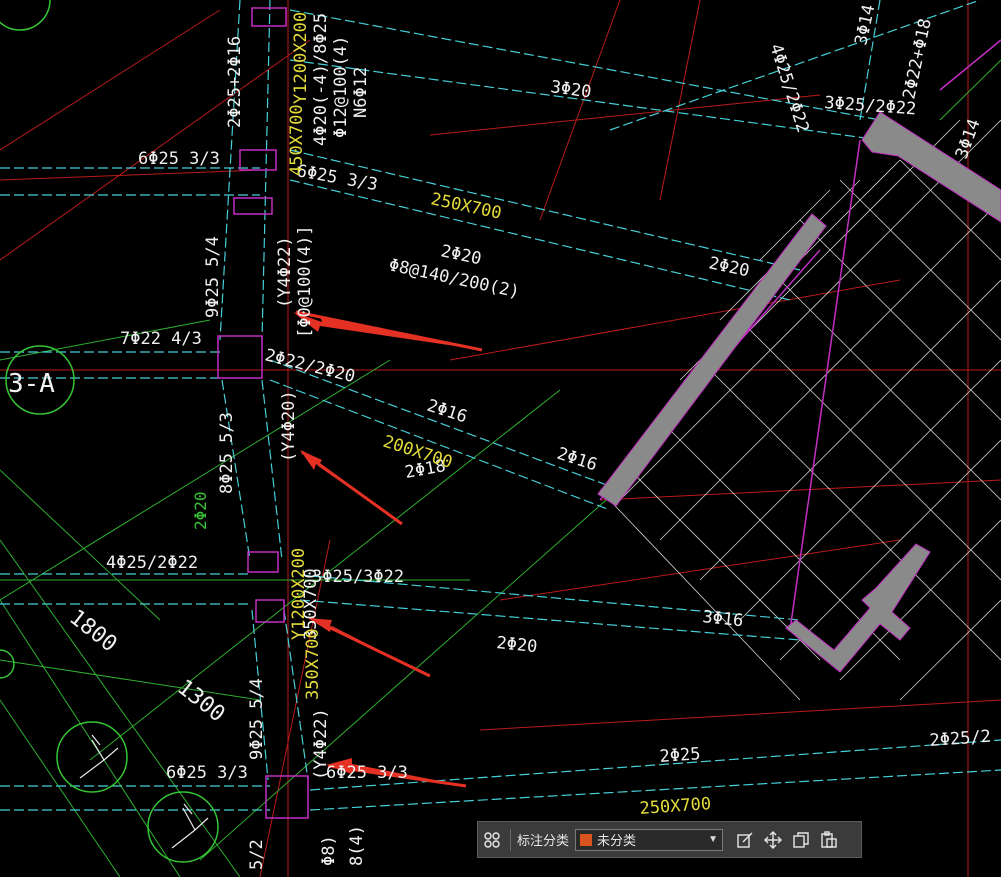 The image size is (1001, 877). What do you see at coordinates (492, 840) in the screenshot?
I see `grid-apps-icon` at bounding box center [492, 840].